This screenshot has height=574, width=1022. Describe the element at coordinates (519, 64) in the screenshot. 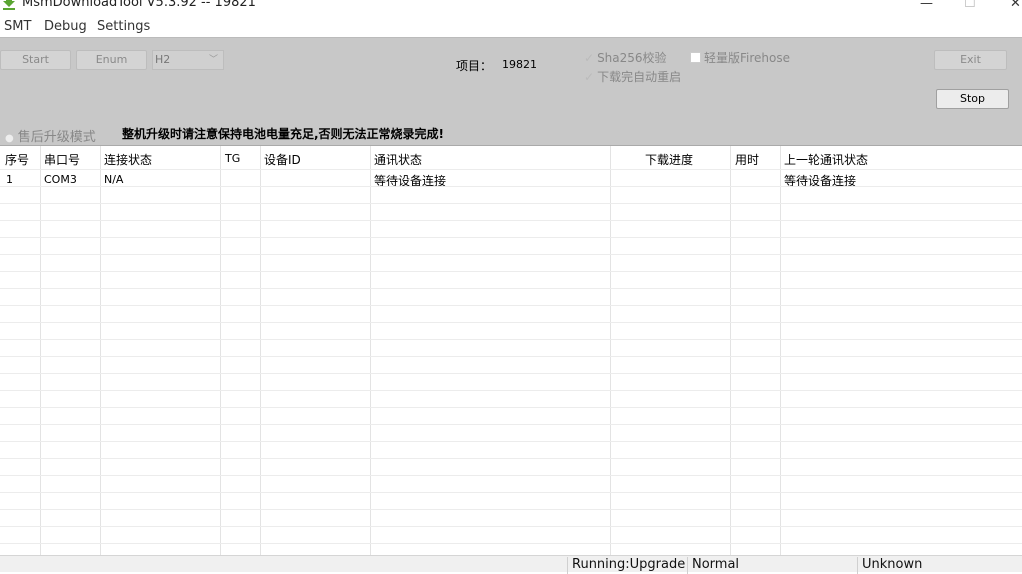

I see `project-value: 19821` at that location.